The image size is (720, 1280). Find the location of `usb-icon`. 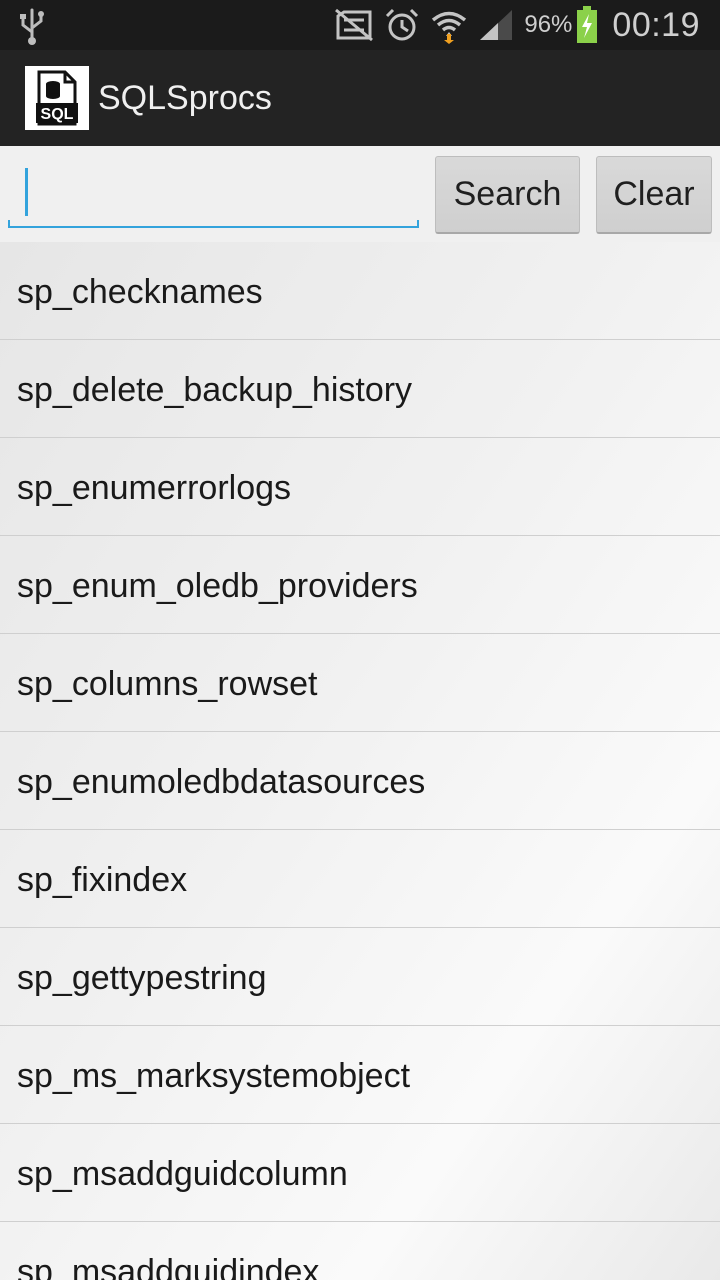

usb-icon is located at coordinates (32, 26).